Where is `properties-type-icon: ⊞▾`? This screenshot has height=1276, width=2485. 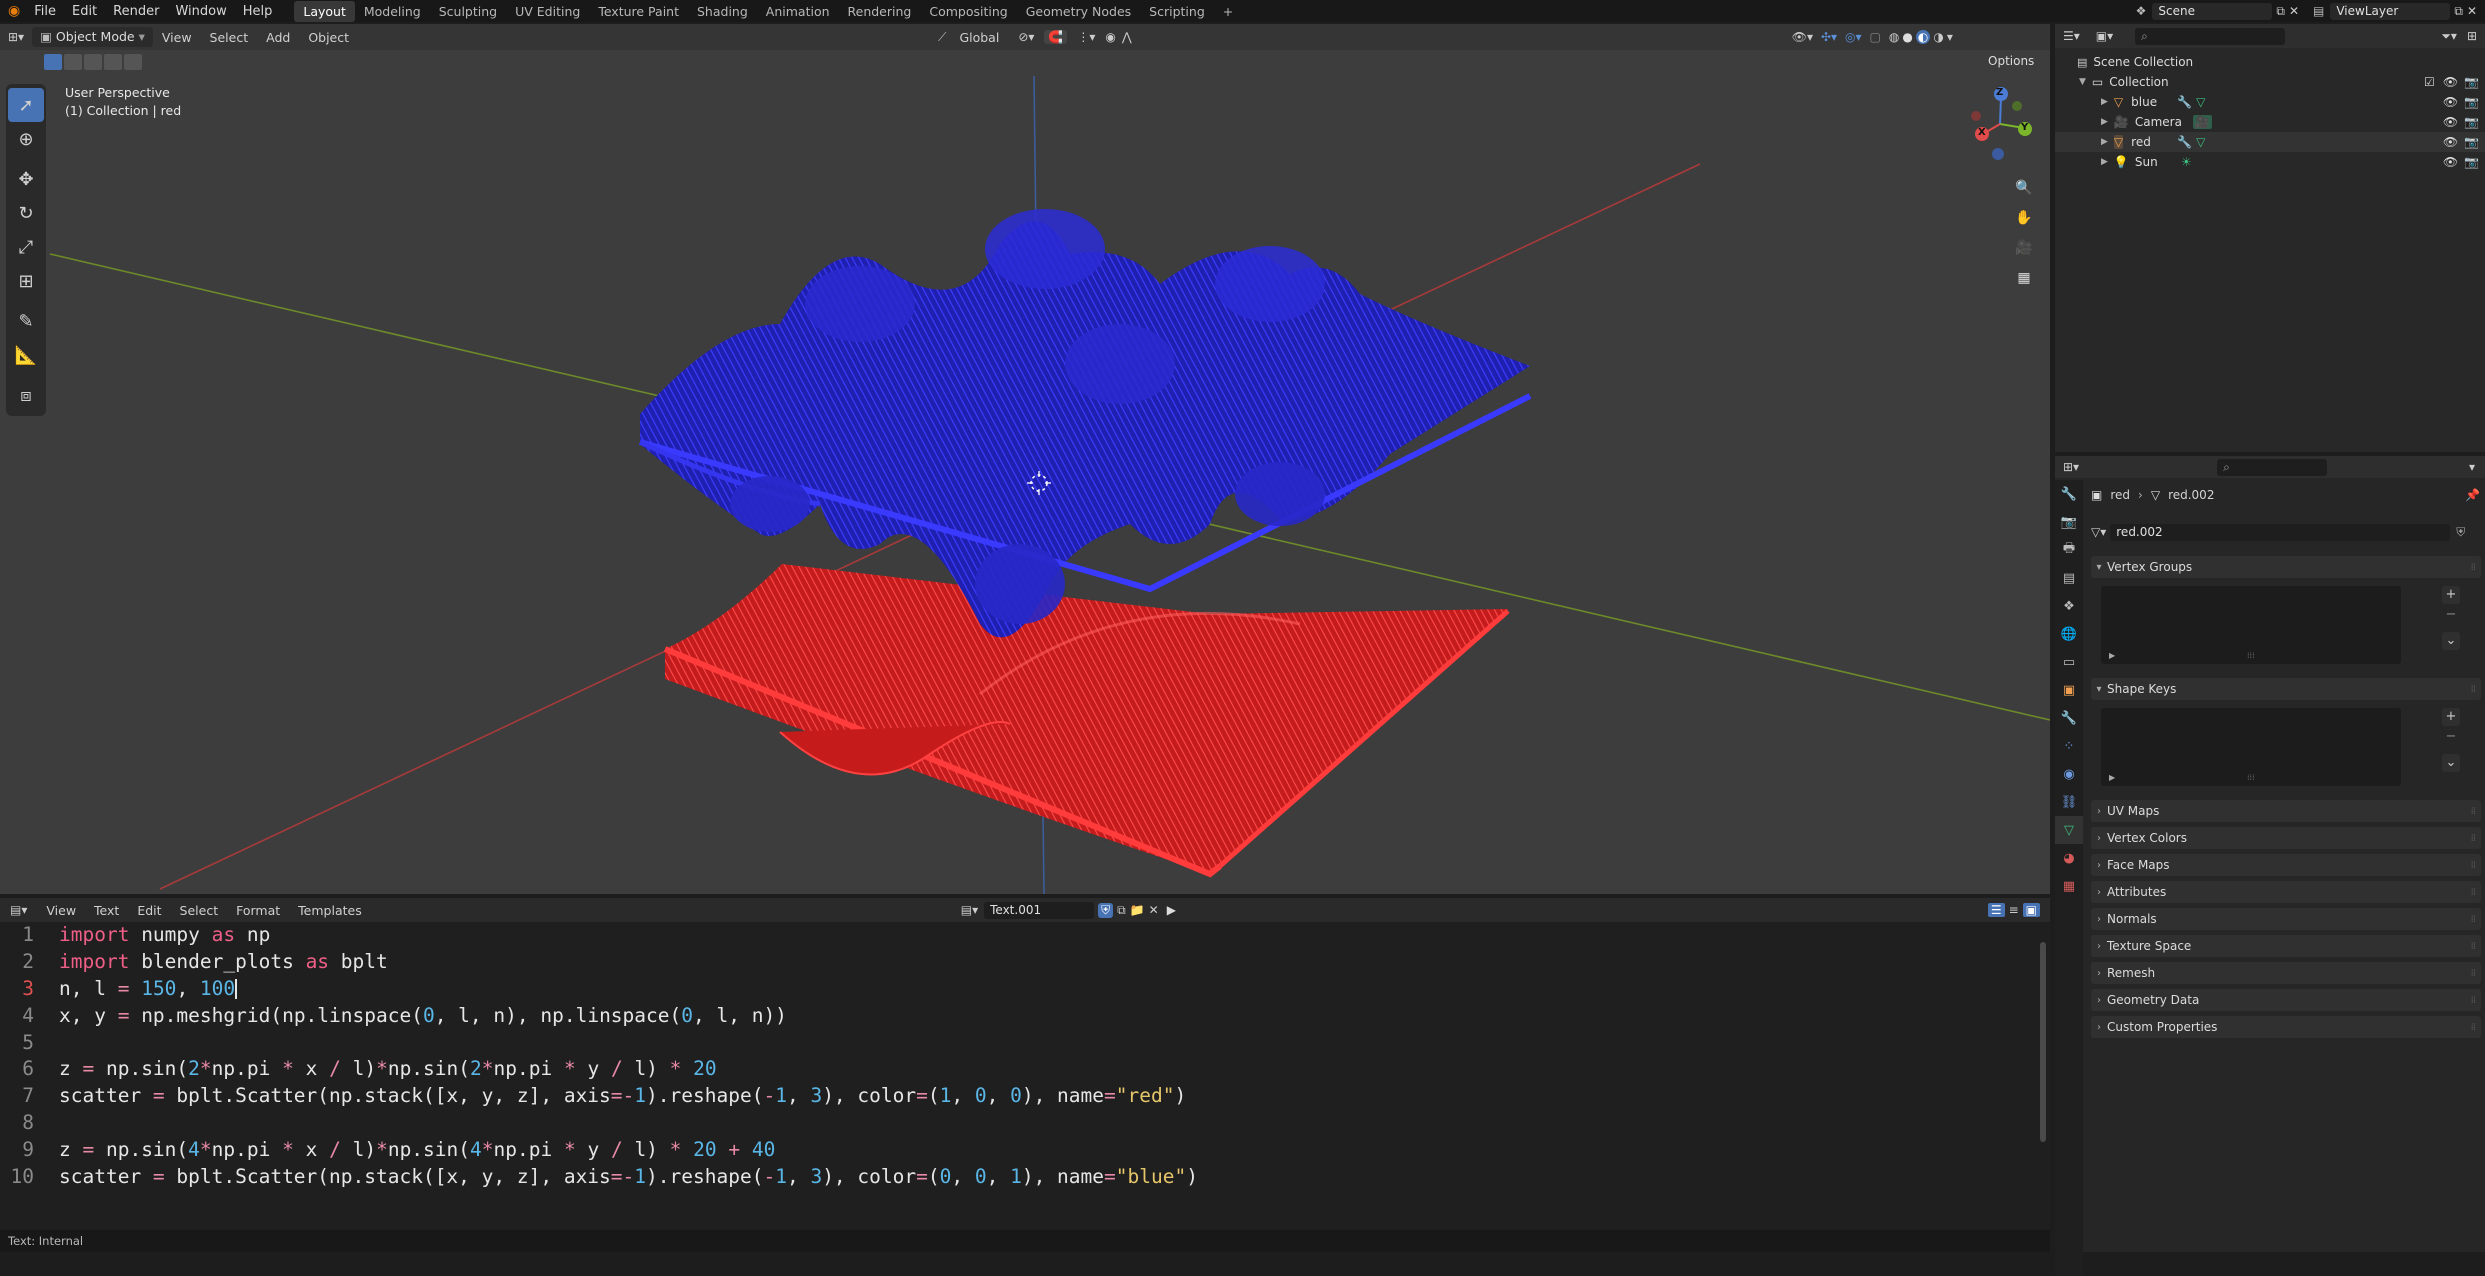 properties-type-icon: ⊞▾ is located at coordinates (2071, 467).